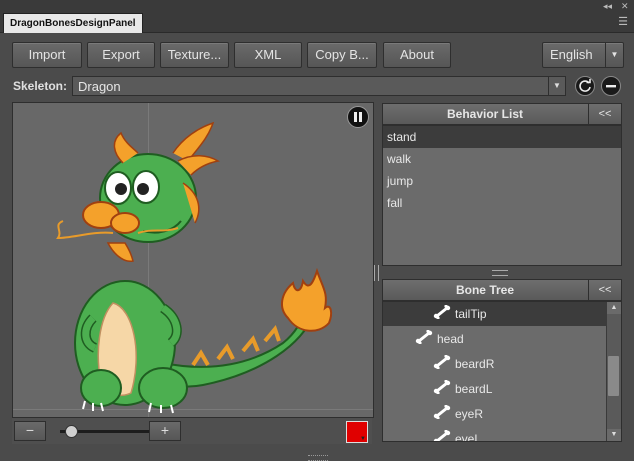 This screenshot has width=634, height=461. Describe the element at coordinates (613, 376) in the screenshot. I see `scrollbar-thumb` at that location.